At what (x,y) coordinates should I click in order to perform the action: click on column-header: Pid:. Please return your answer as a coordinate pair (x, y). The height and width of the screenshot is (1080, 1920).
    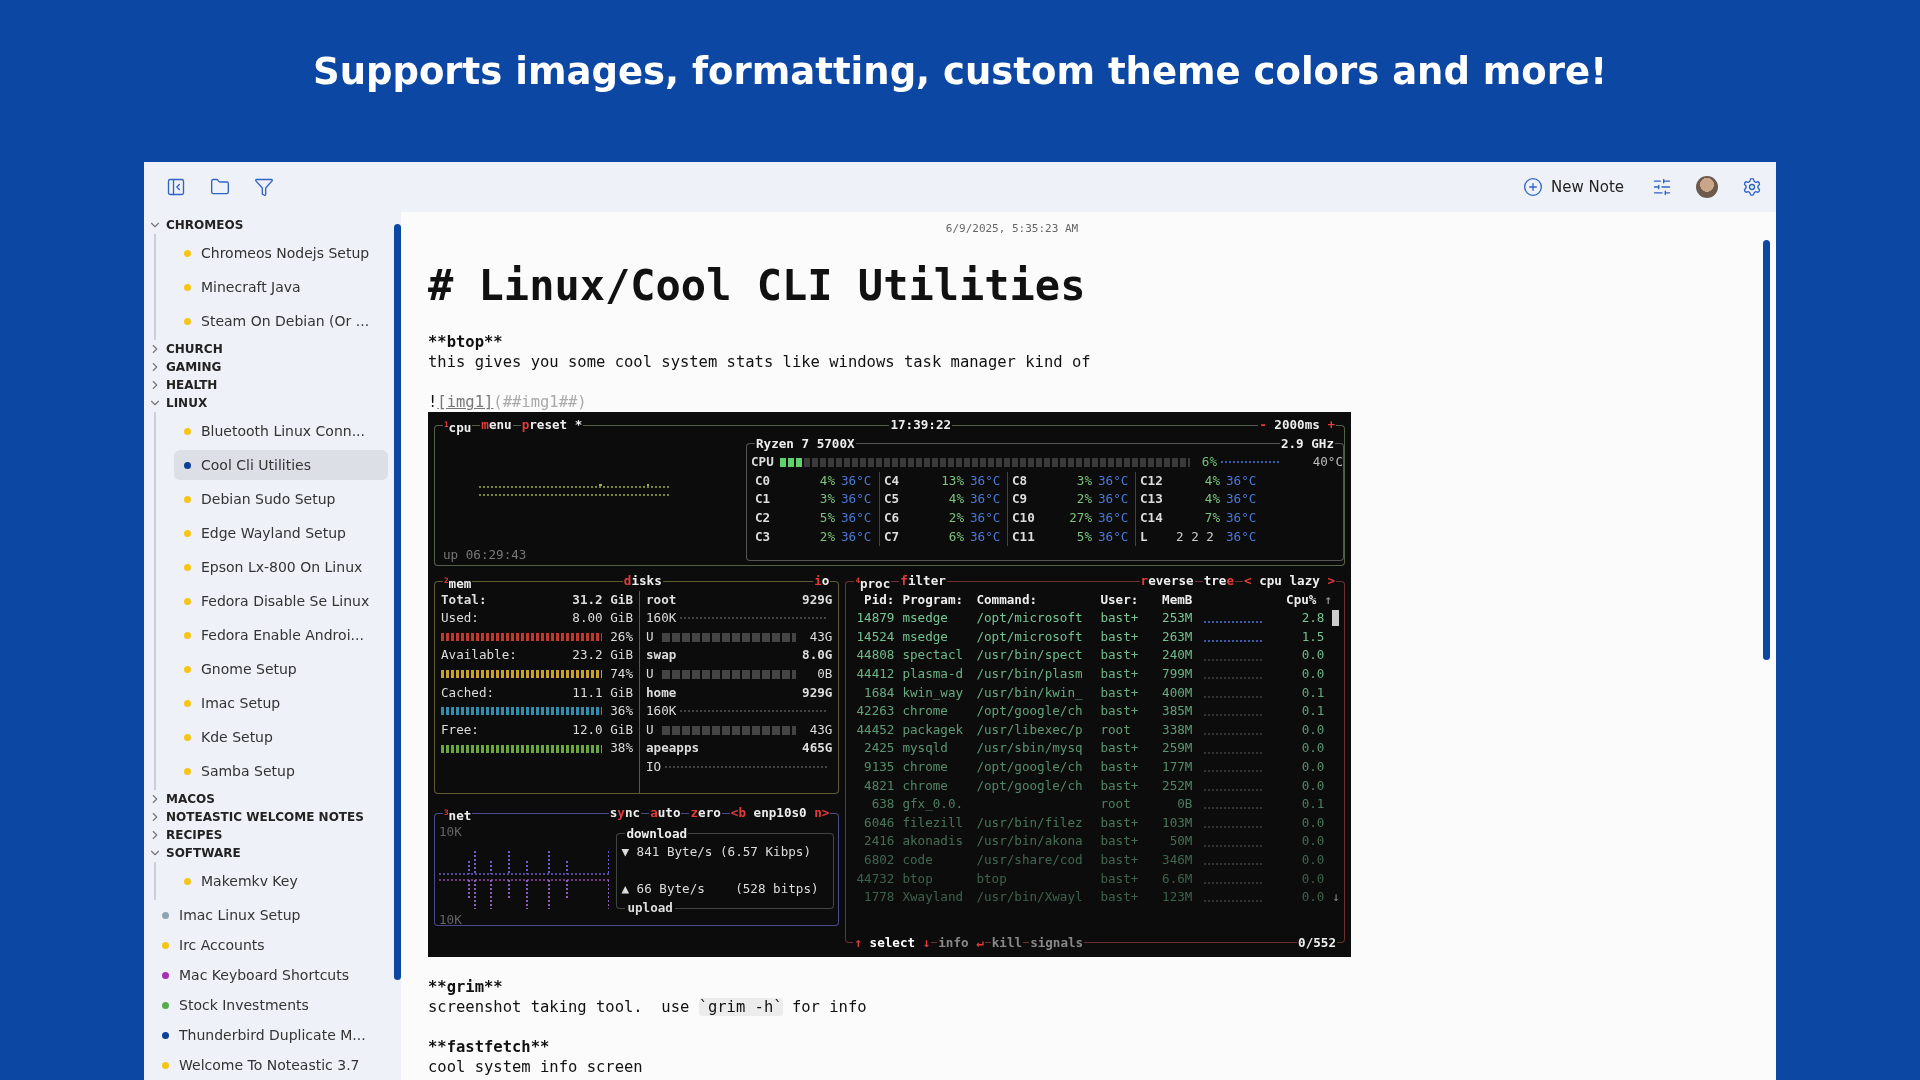
    Looking at the image, I should click on (872, 600).